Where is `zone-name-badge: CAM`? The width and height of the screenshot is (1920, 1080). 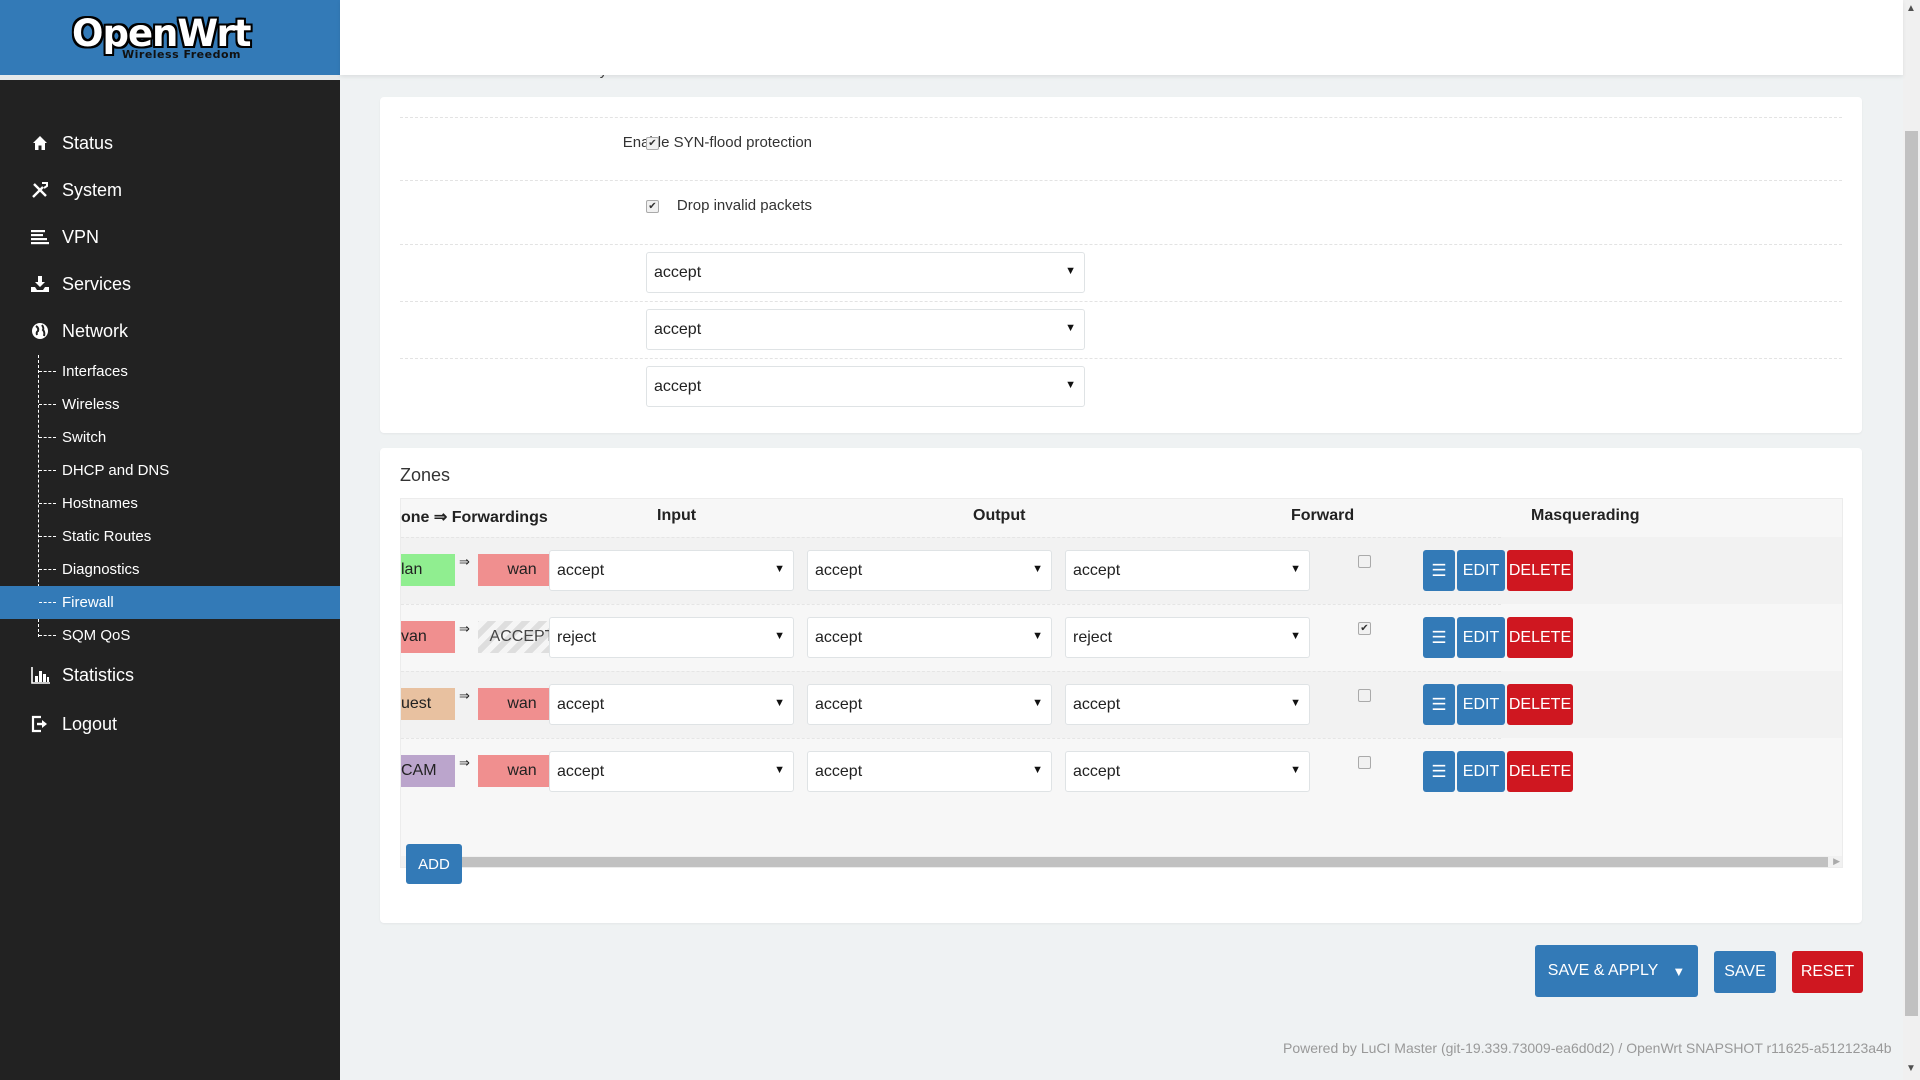 zone-name-badge: CAM is located at coordinates (428, 771).